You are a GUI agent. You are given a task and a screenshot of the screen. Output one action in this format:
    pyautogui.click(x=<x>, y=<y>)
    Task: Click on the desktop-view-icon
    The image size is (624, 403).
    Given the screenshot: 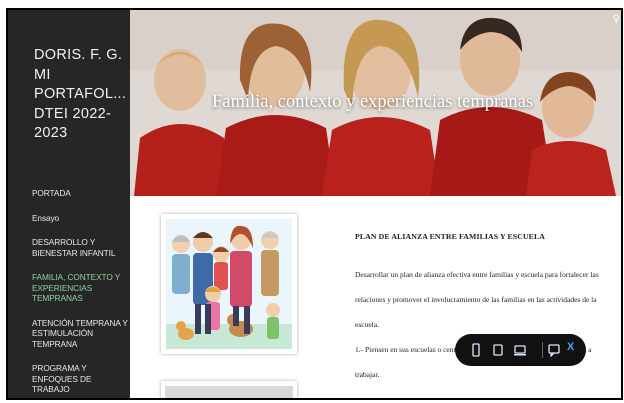 What is the action you would take?
    pyautogui.click(x=520, y=350)
    